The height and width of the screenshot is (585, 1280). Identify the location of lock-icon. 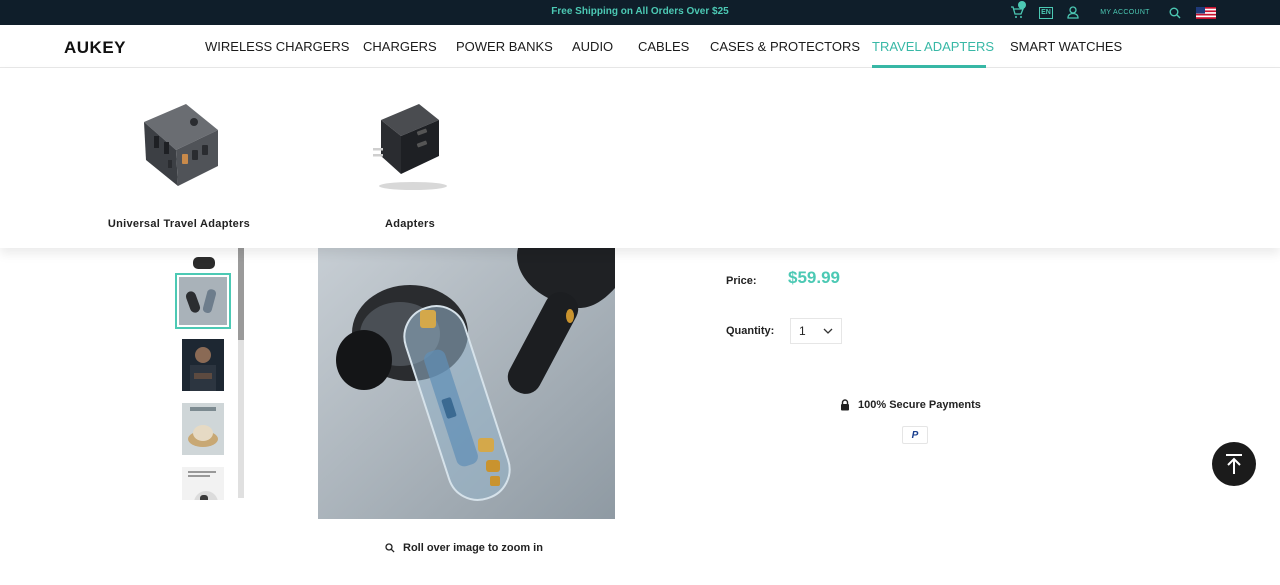
(845, 405).